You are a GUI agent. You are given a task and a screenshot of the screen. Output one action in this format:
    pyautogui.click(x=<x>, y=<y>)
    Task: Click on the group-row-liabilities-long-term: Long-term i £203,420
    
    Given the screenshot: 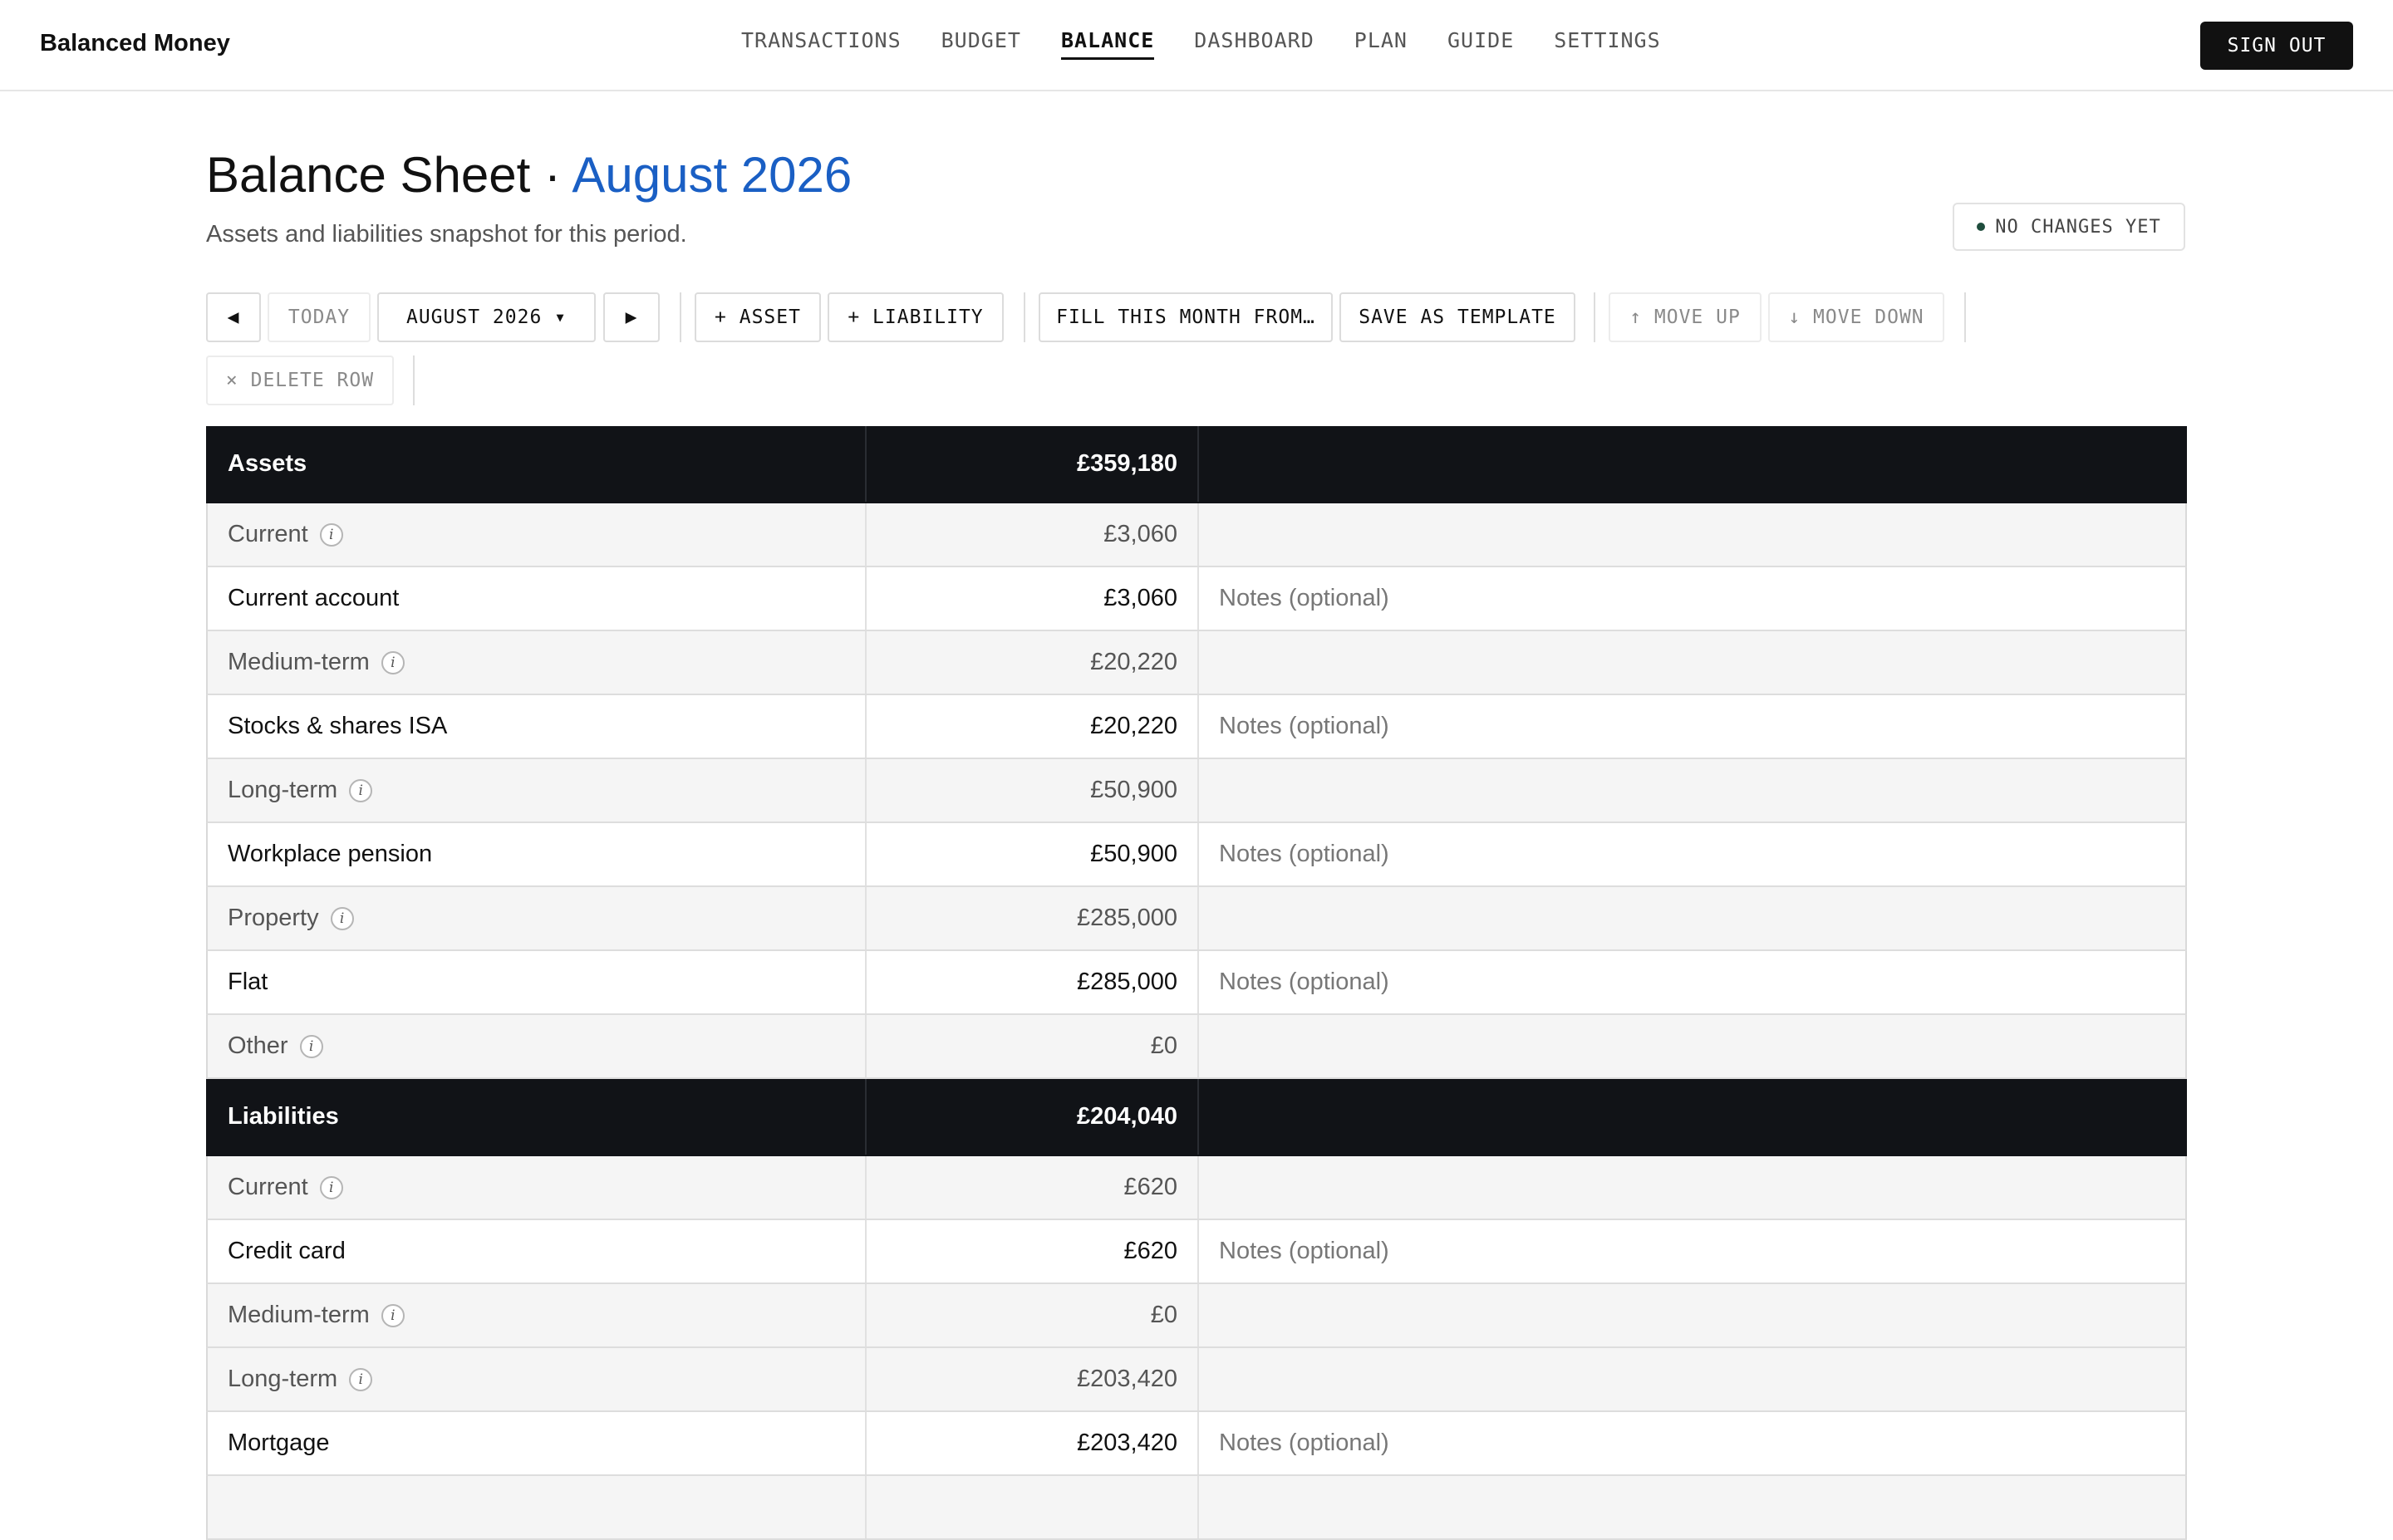 What is the action you would take?
    pyautogui.click(x=1196, y=1380)
    